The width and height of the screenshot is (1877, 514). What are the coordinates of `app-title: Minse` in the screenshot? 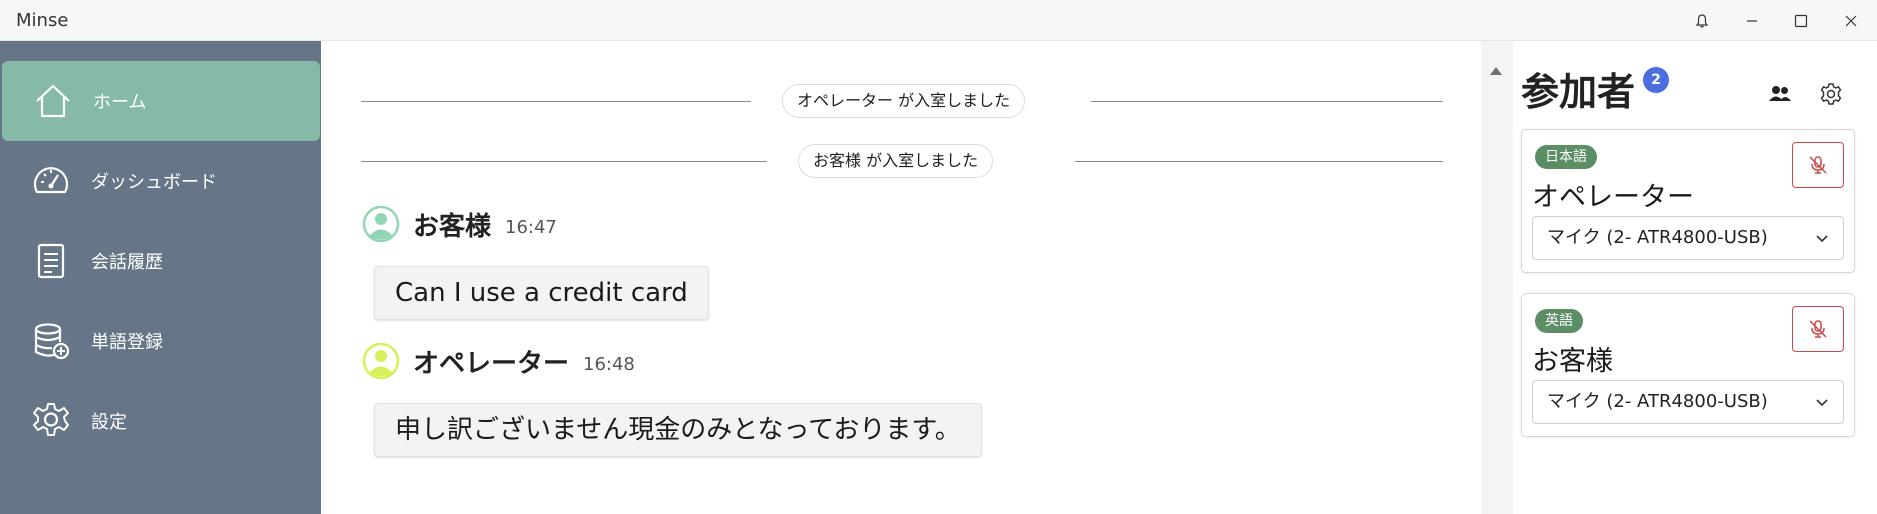 It's located at (42, 20).